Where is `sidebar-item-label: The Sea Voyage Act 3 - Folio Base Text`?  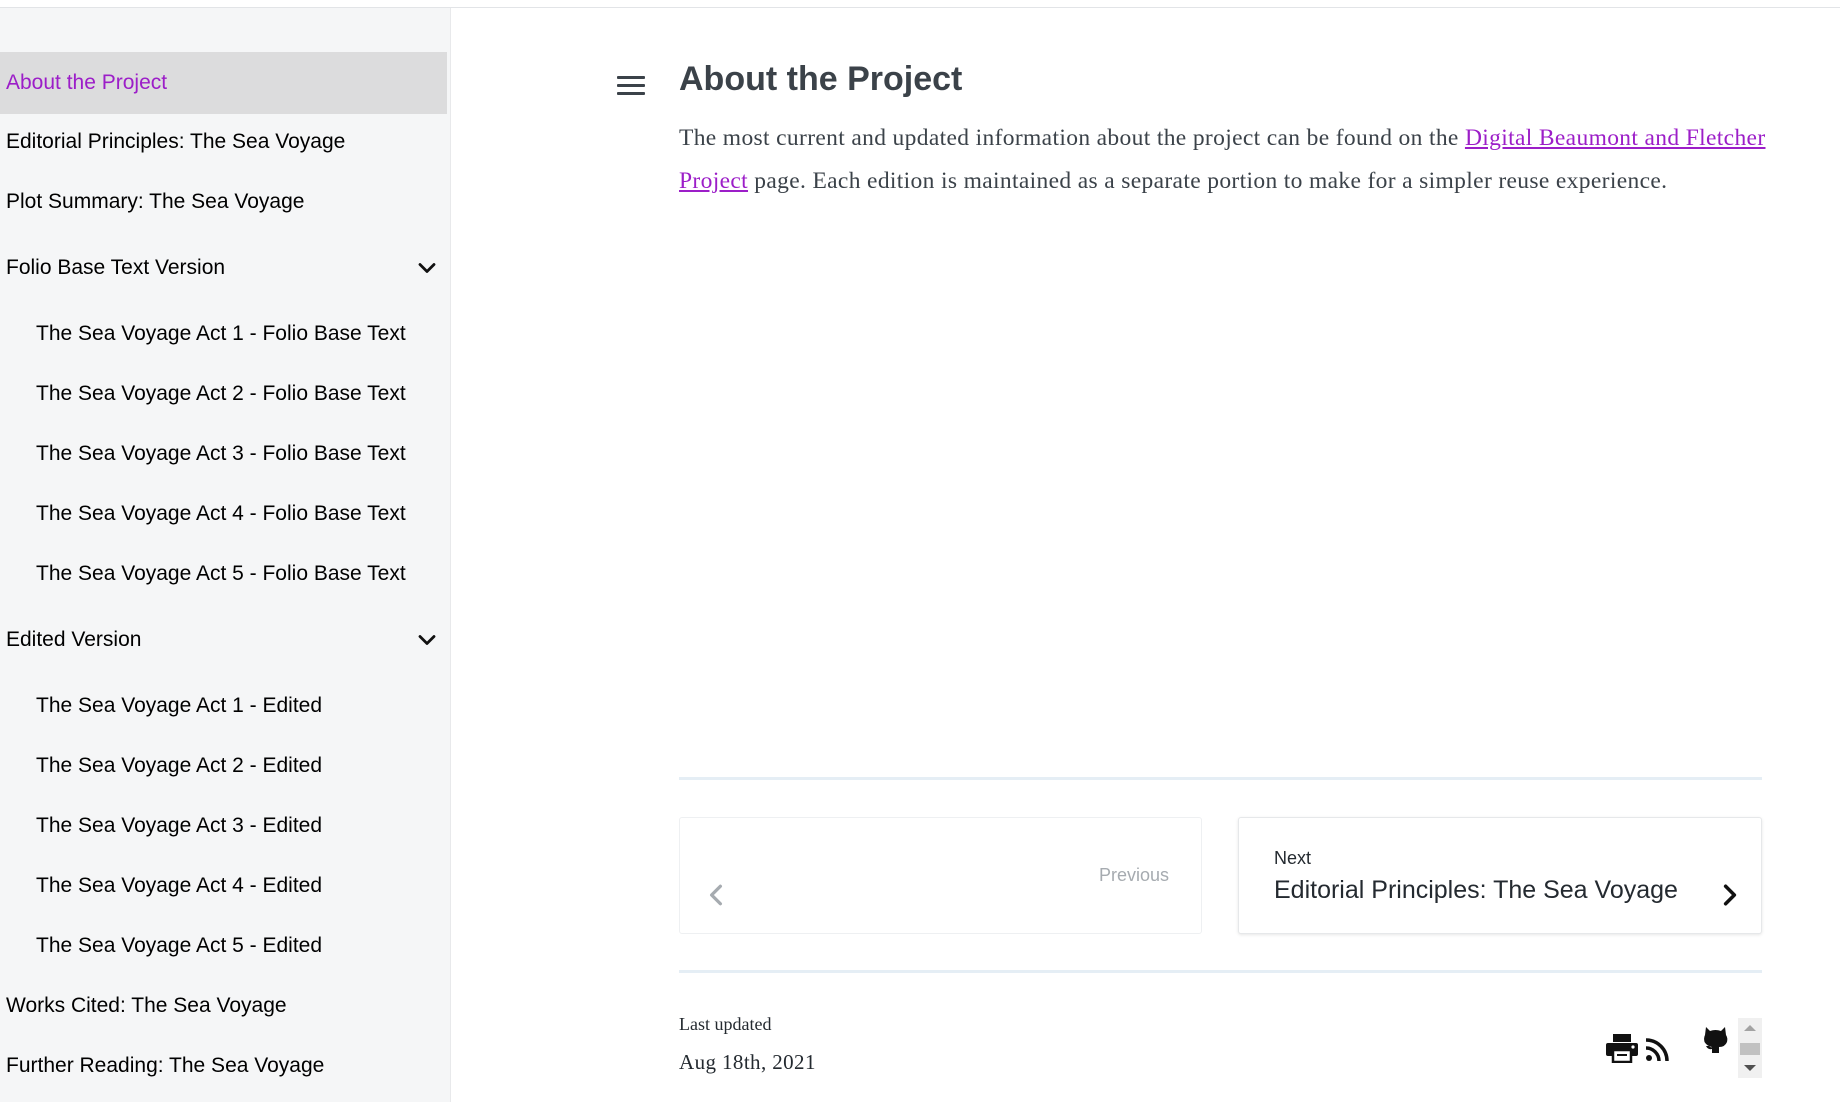
sidebar-item-label: The Sea Voyage Act 3 - Folio Base Text is located at coordinates (221, 453).